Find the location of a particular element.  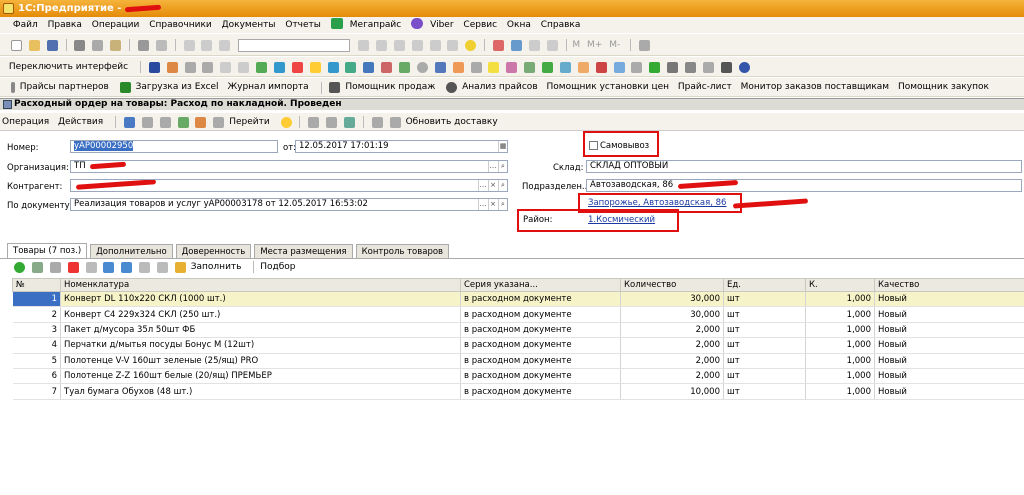

partner-prices-button: Прайсы партнеров is located at coordinates (64, 87).